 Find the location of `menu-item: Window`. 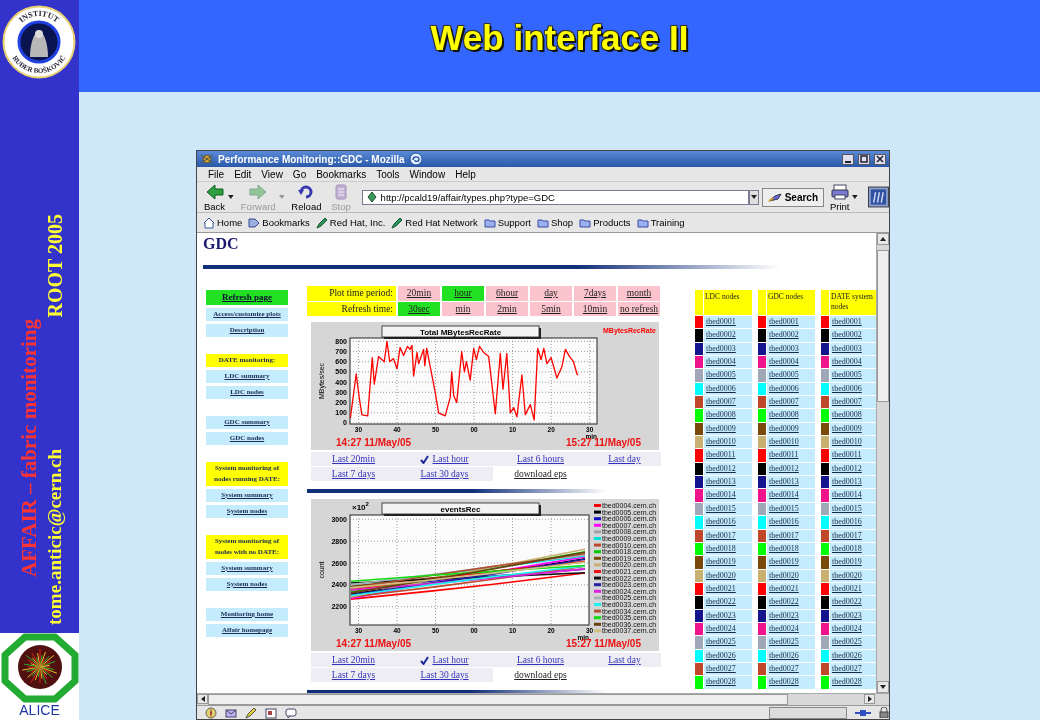

menu-item: Window is located at coordinates (427, 174).